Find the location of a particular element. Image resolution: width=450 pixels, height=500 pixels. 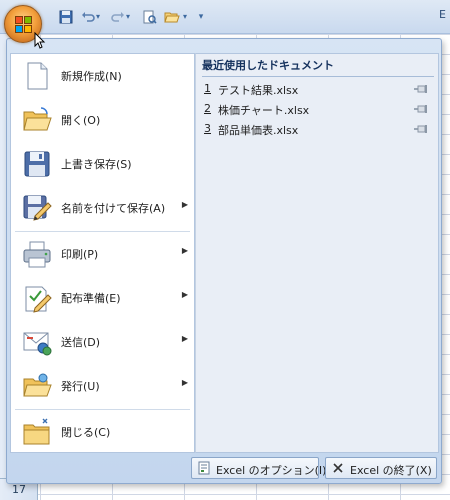

menu-item-open: 開く(O) is located at coordinates (102, 120).